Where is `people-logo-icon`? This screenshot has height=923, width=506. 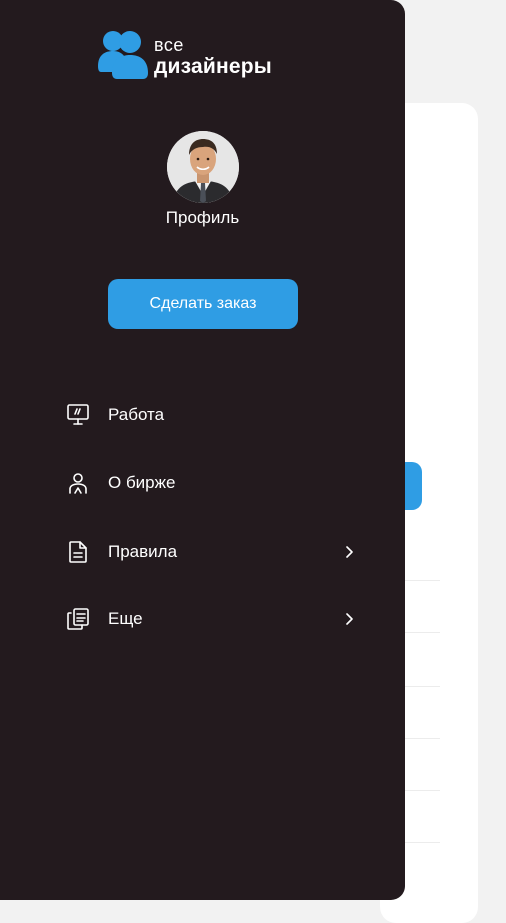
people-logo-icon is located at coordinates (123, 55).